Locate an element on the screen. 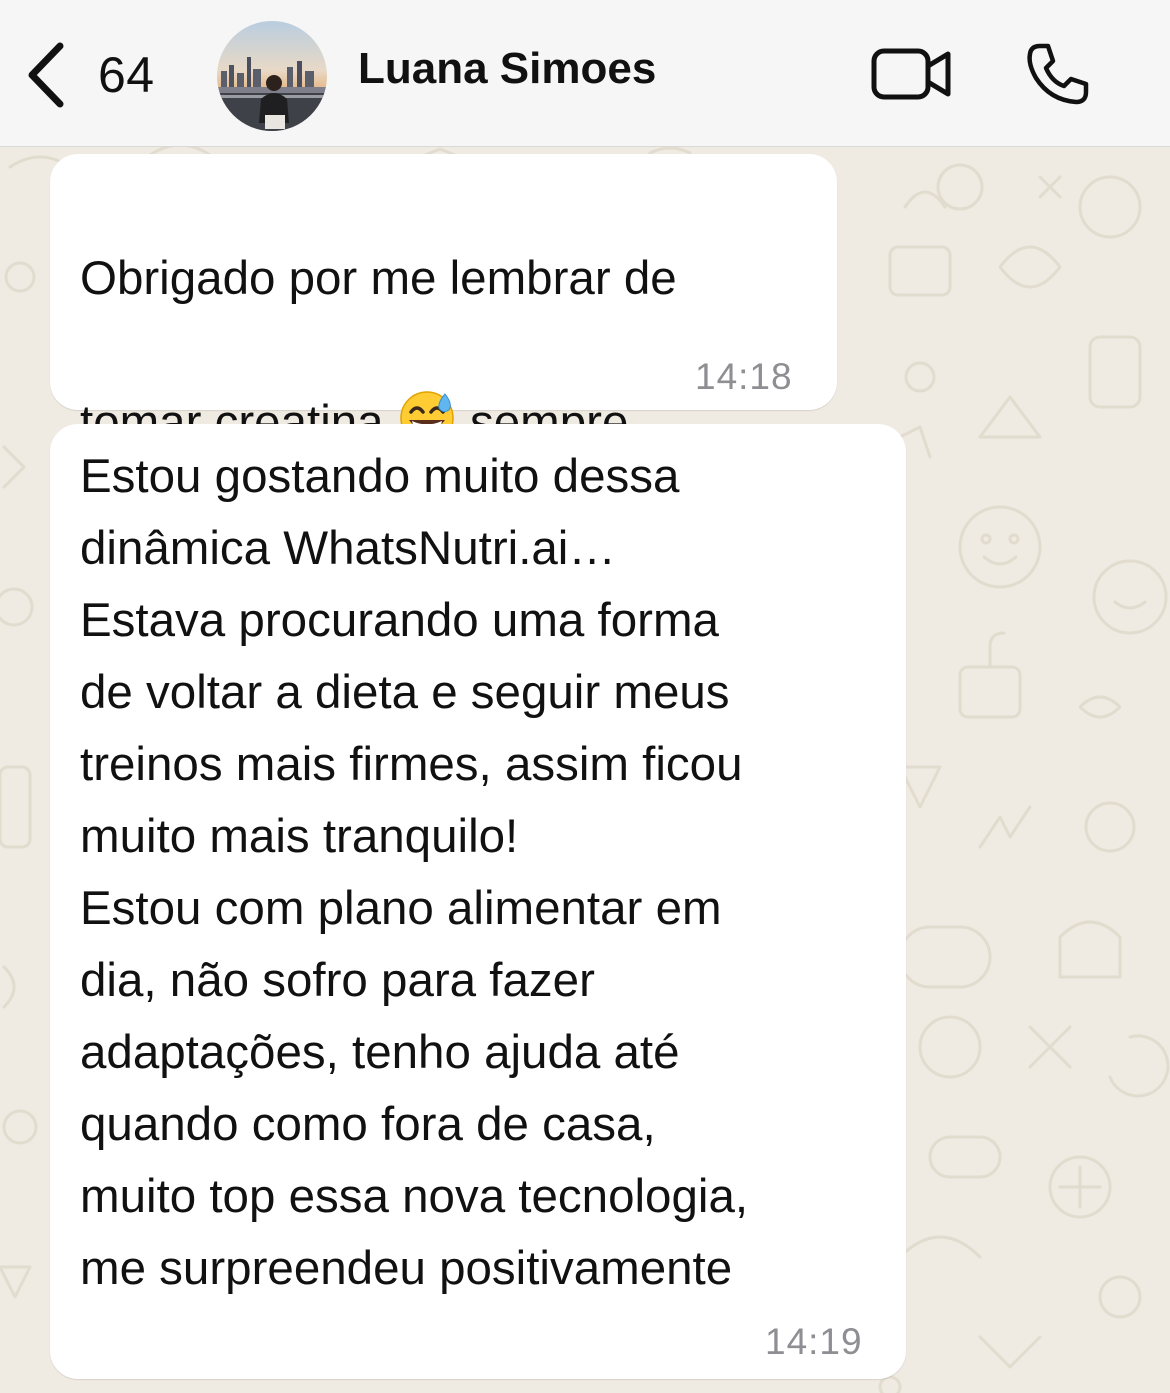 The height and width of the screenshot is (1393, 1170). chevron-left-icon is located at coordinates (45, 75).